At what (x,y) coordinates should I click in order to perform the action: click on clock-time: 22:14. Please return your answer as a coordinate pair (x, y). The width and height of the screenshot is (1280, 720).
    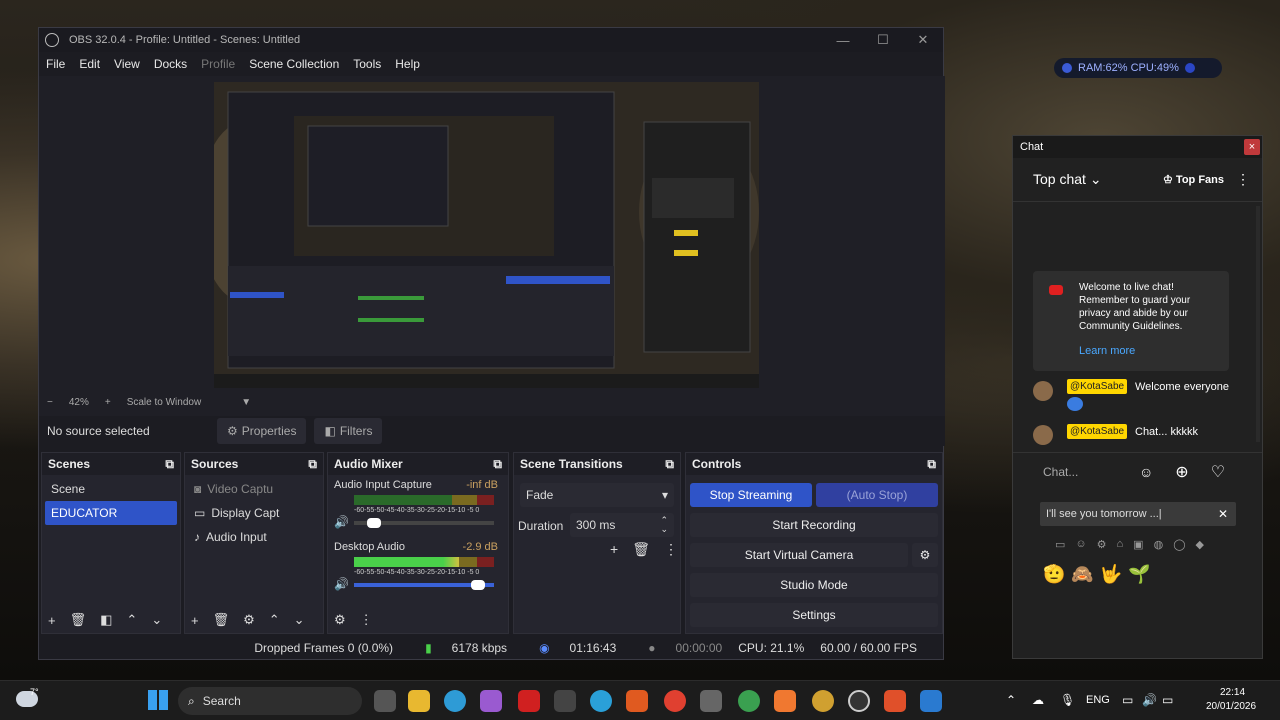
    Looking at the image, I should click on (1232, 692).